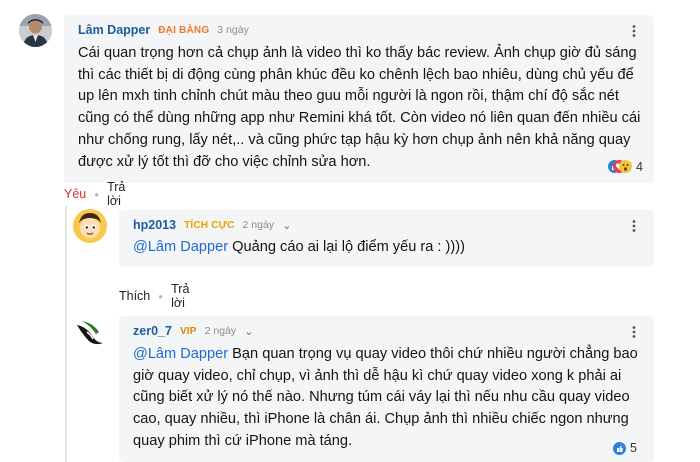  What do you see at coordinates (639, 167) in the screenshot?
I see `reaction-count: 4` at bounding box center [639, 167].